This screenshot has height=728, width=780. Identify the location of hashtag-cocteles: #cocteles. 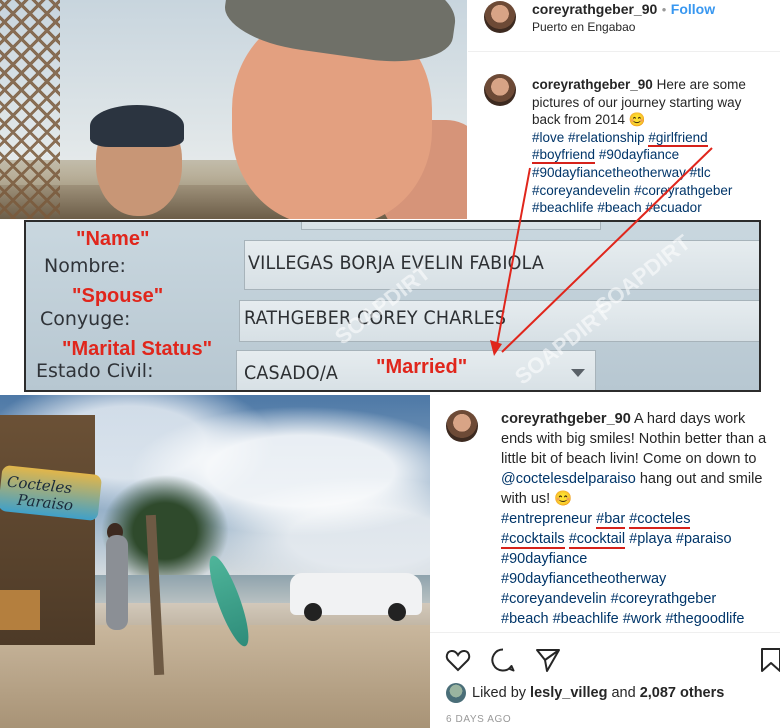
(660, 520).